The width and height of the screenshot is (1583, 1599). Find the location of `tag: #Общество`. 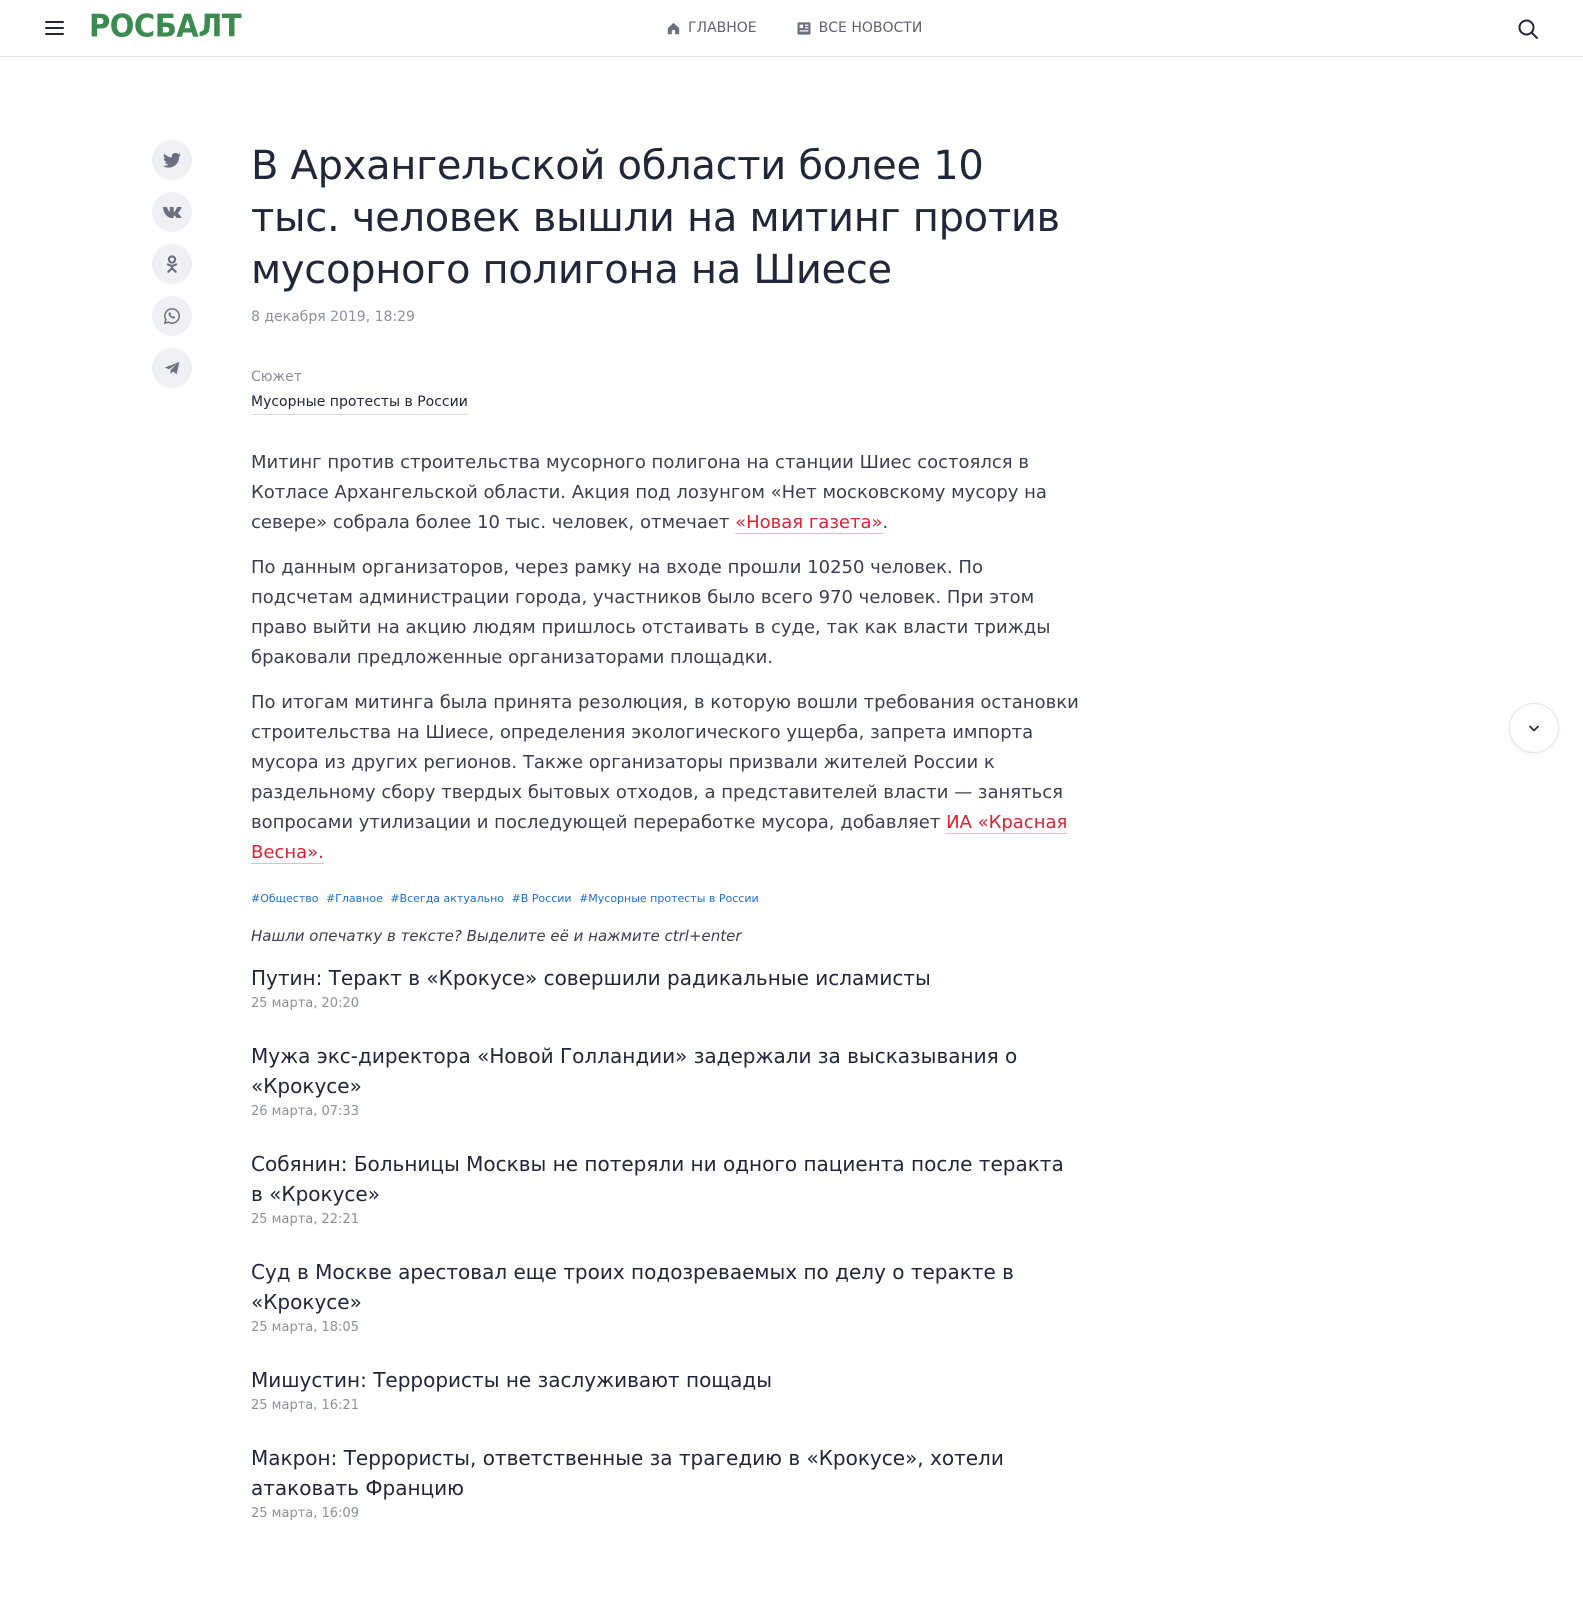

tag: #Общество is located at coordinates (284, 898).